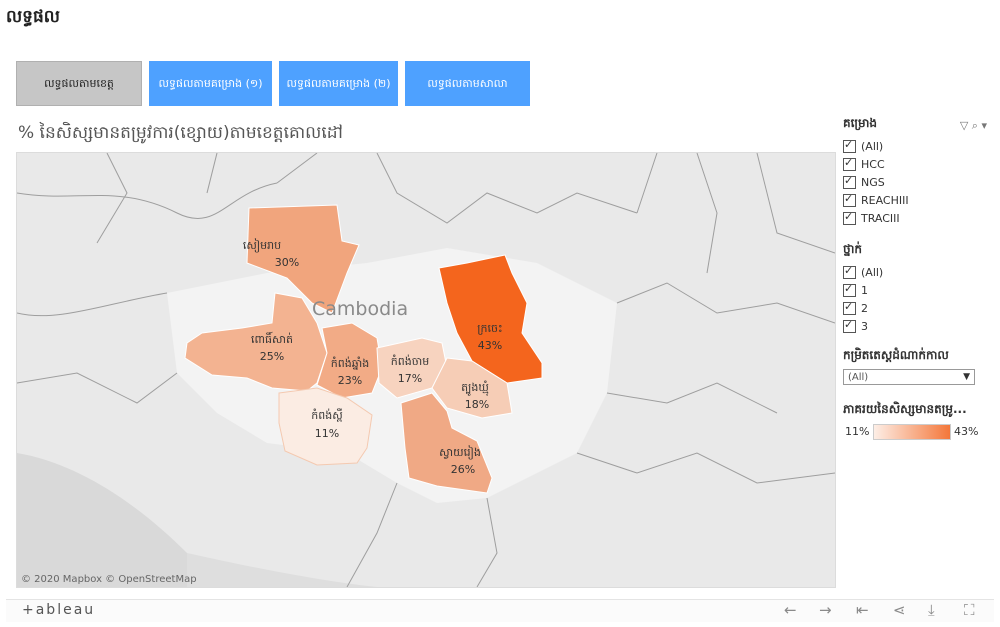 The height and width of the screenshot is (627, 1000). What do you see at coordinates (860, 123) in the screenshot?
I see `project-filter-title: គម្រោង` at bounding box center [860, 123].